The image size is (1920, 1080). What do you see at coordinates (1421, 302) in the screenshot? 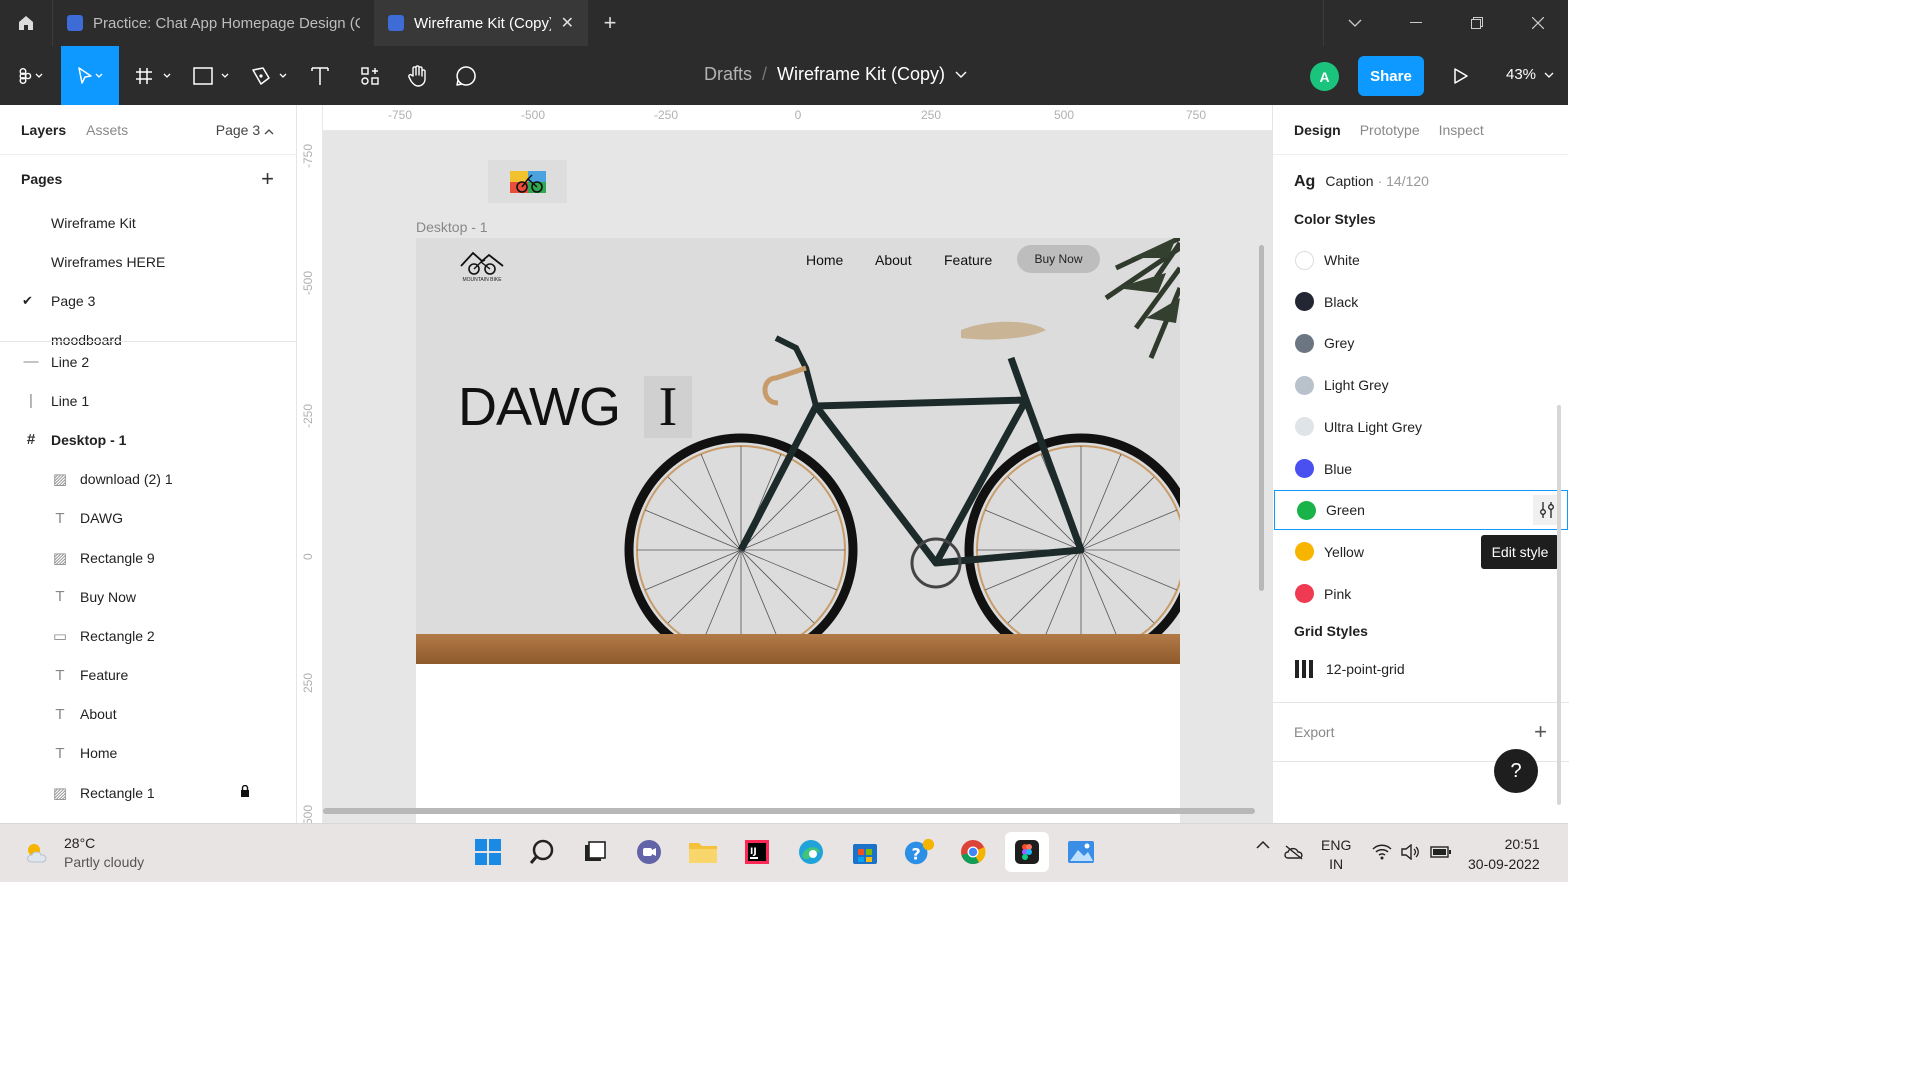
I see `color-style-row: Black` at bounding box center [1421, 302].